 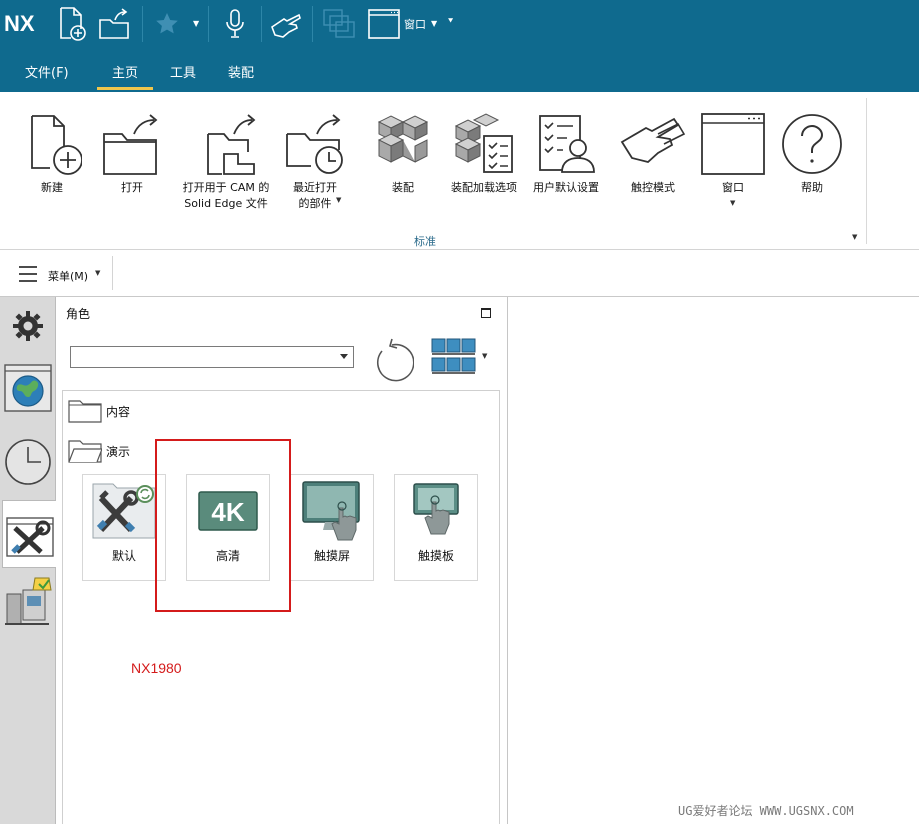 What do you see at coordinates (314, 144) in the screenshot?
I see `recent-clock-icon` at bounding box center [314, 144].